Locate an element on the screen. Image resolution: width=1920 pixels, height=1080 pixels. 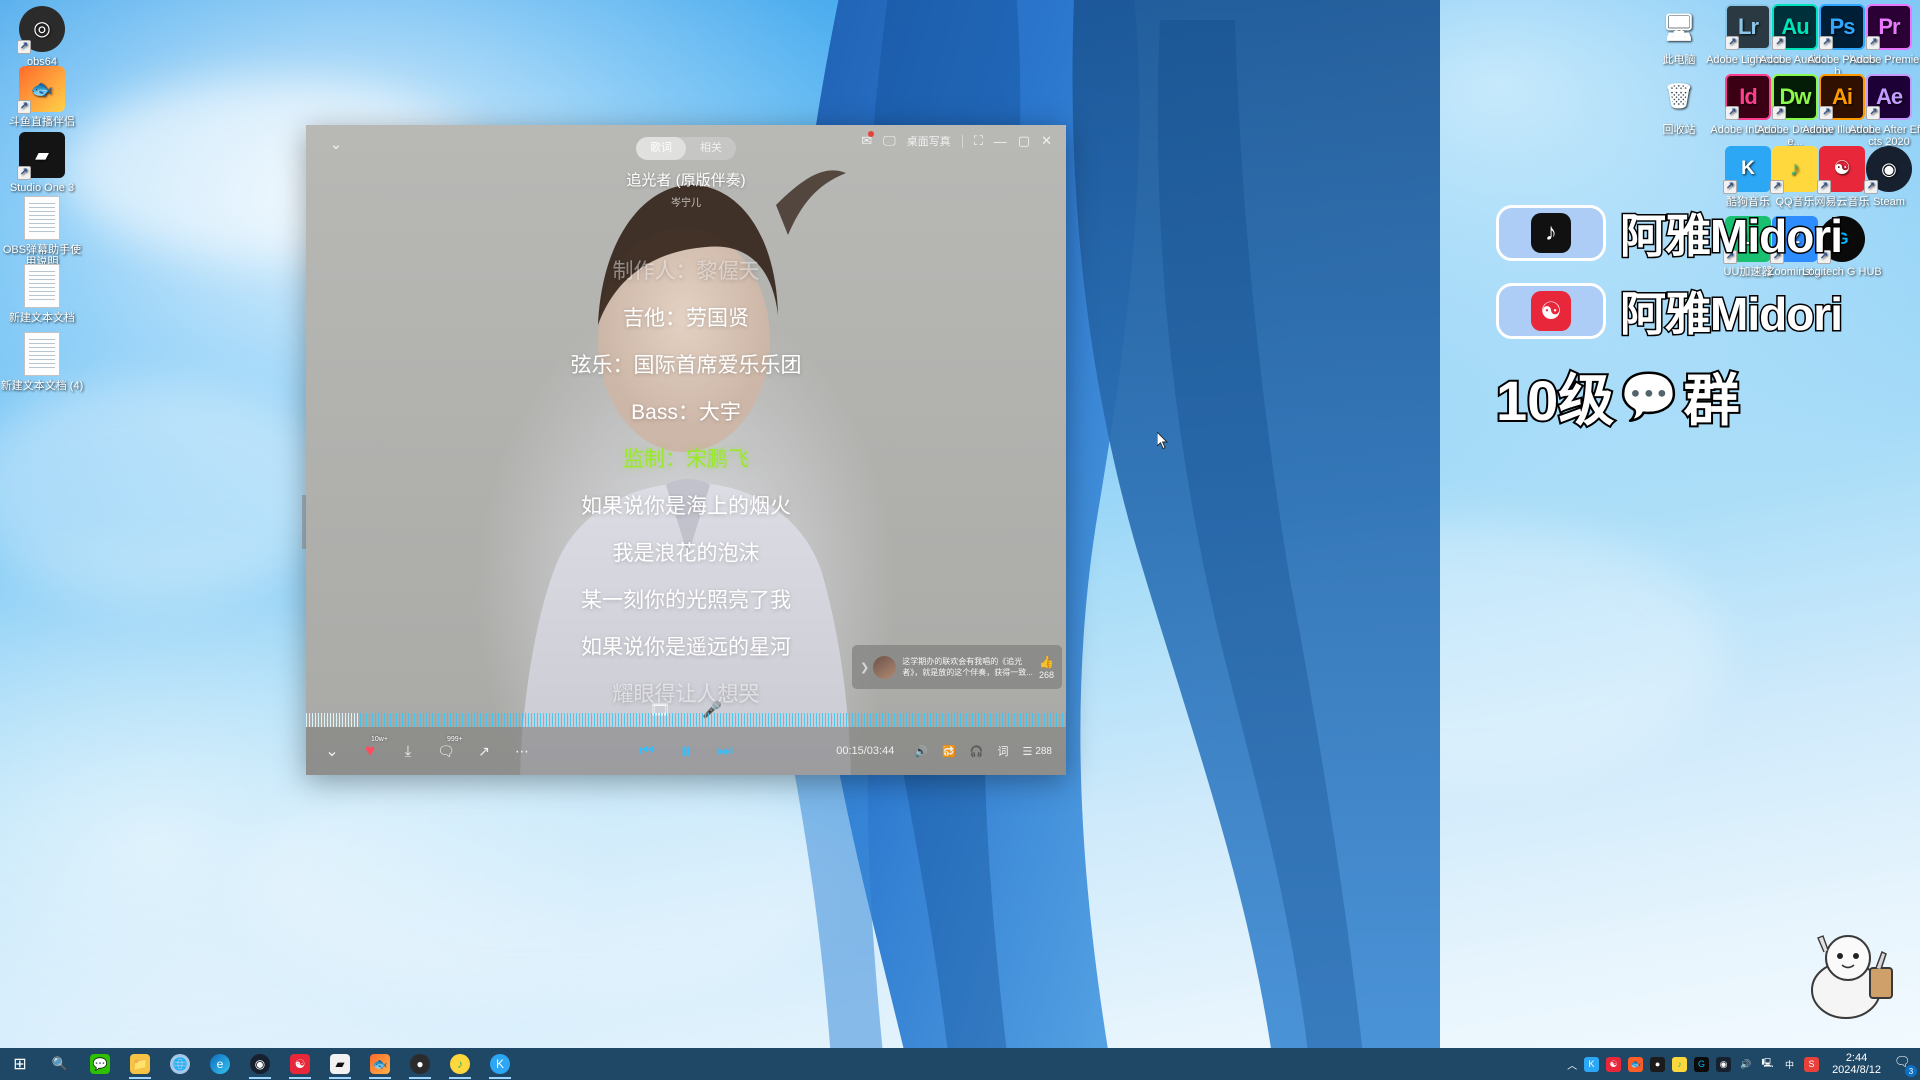
desktop-icon-text-doc-3: 新建文本文档 (4) is located at coordinates (42, 362).